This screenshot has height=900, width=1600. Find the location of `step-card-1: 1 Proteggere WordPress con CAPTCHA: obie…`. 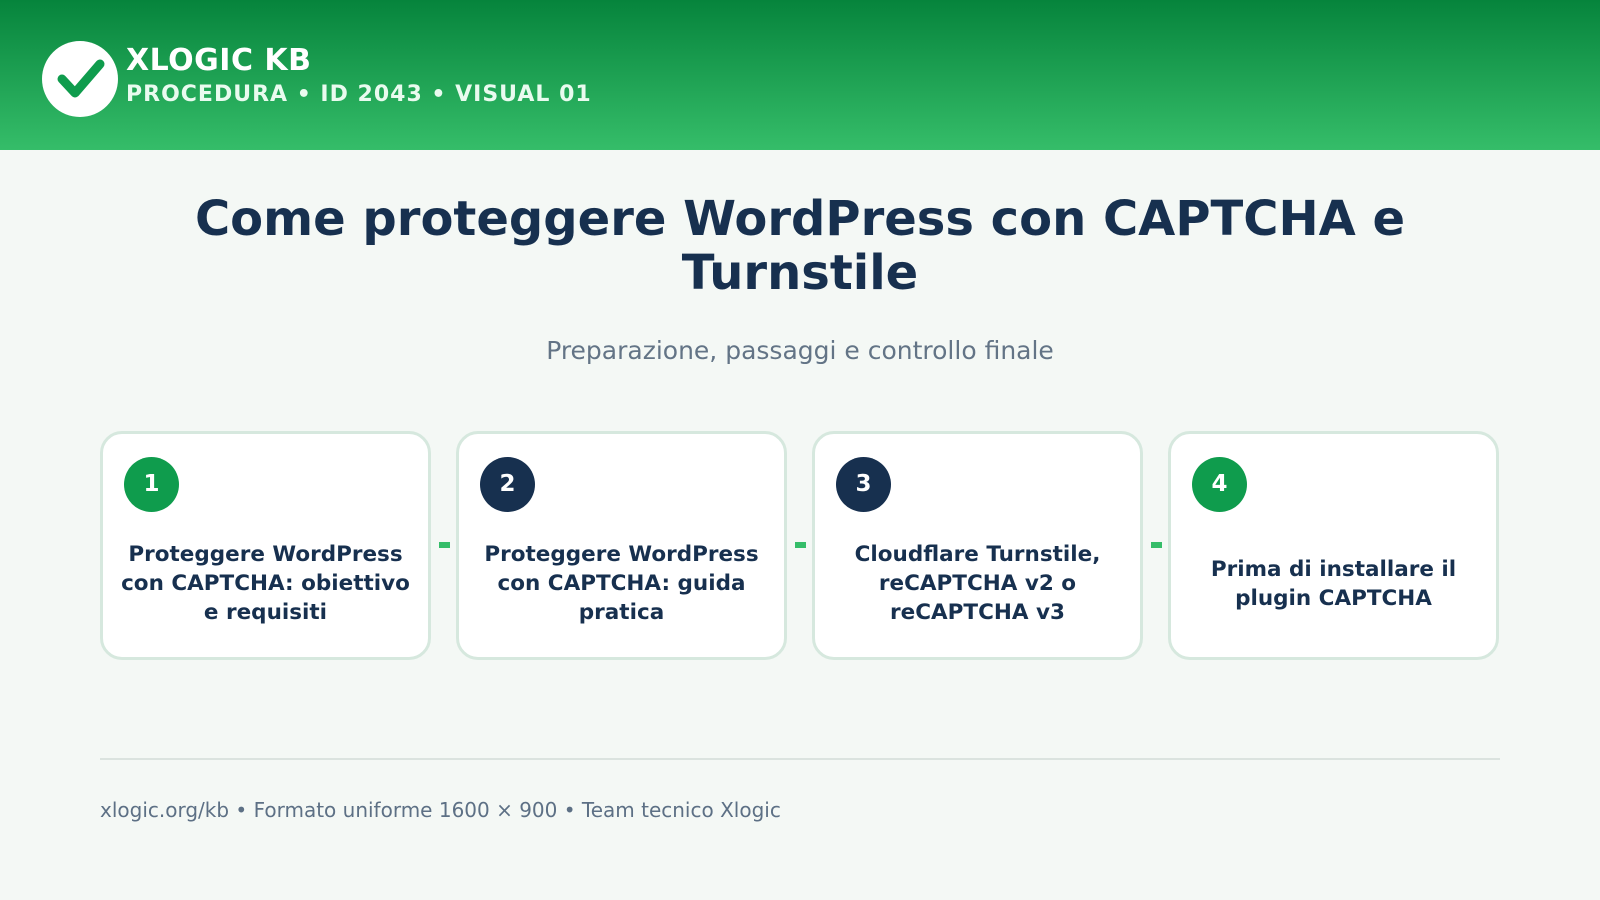

step-card-1: 1 Proteggere WordPress con CAPTCHA: obie… is located at coordinates (265, 545).